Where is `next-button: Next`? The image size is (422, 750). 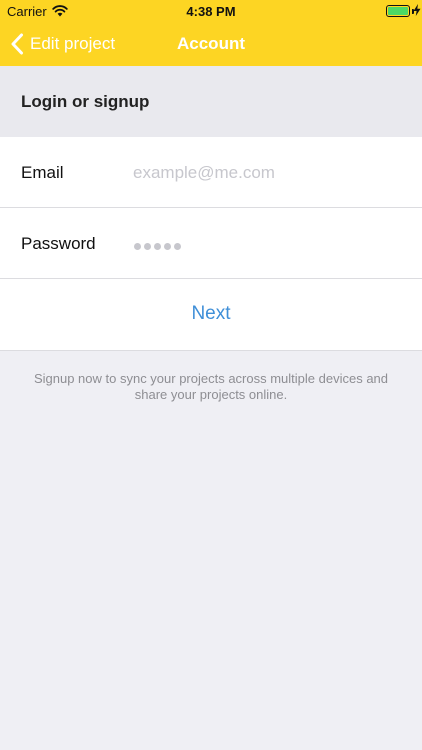 next-button: Next is located at coordinates (211, 314).